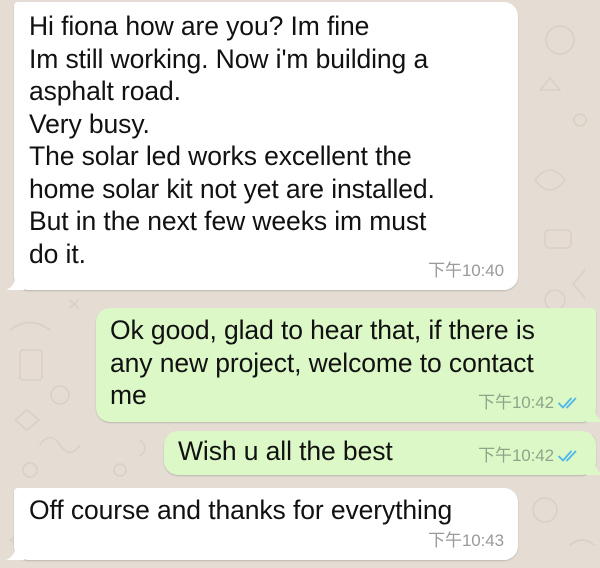 The height and width of the screenshot is (568, 600). What do you see at coordinates (382, 453) in the screenshot?
I see `outgoing-message-bubble: Wish u all the best 下午10:42` at bounding box center [382, 453].